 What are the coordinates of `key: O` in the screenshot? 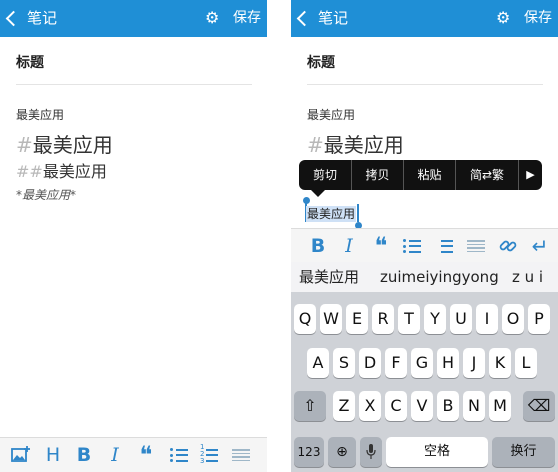 It's located at (513, 319).